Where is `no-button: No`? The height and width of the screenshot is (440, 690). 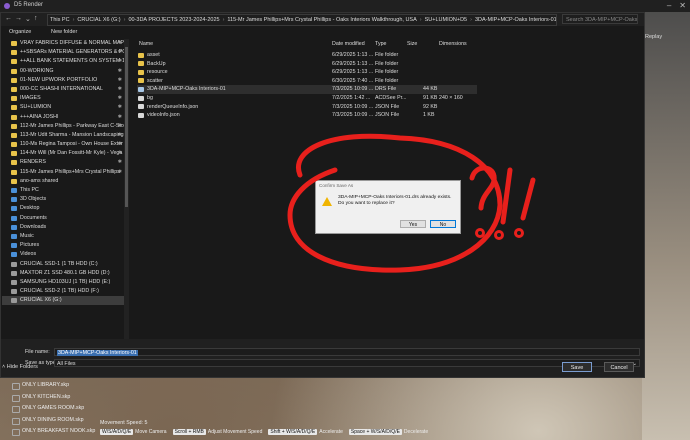 no-button: No is located at coordinates (443, 224).